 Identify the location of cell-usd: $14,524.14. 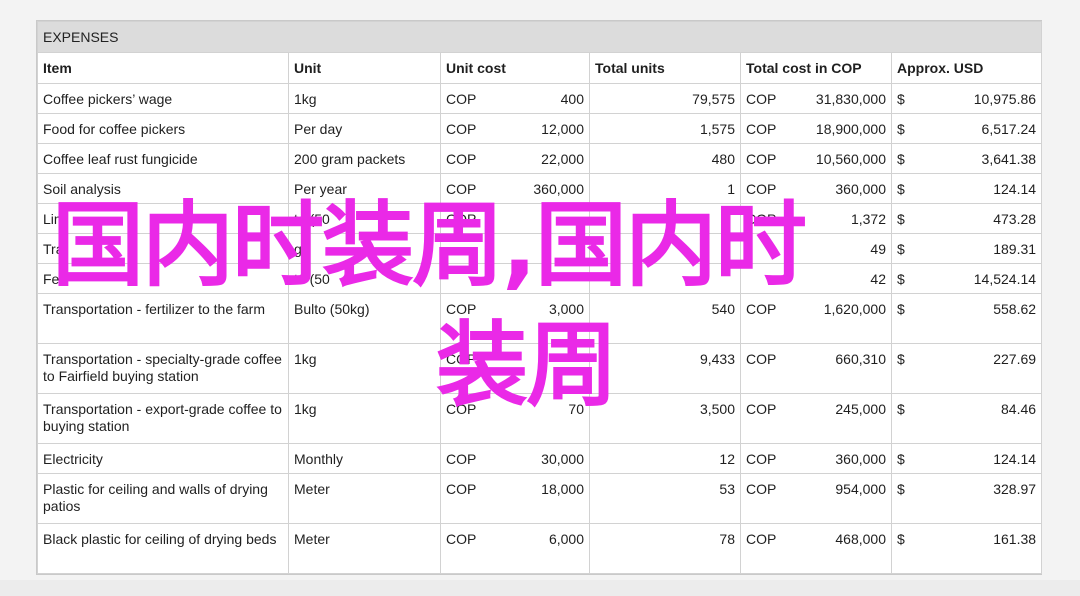
(966, 278).